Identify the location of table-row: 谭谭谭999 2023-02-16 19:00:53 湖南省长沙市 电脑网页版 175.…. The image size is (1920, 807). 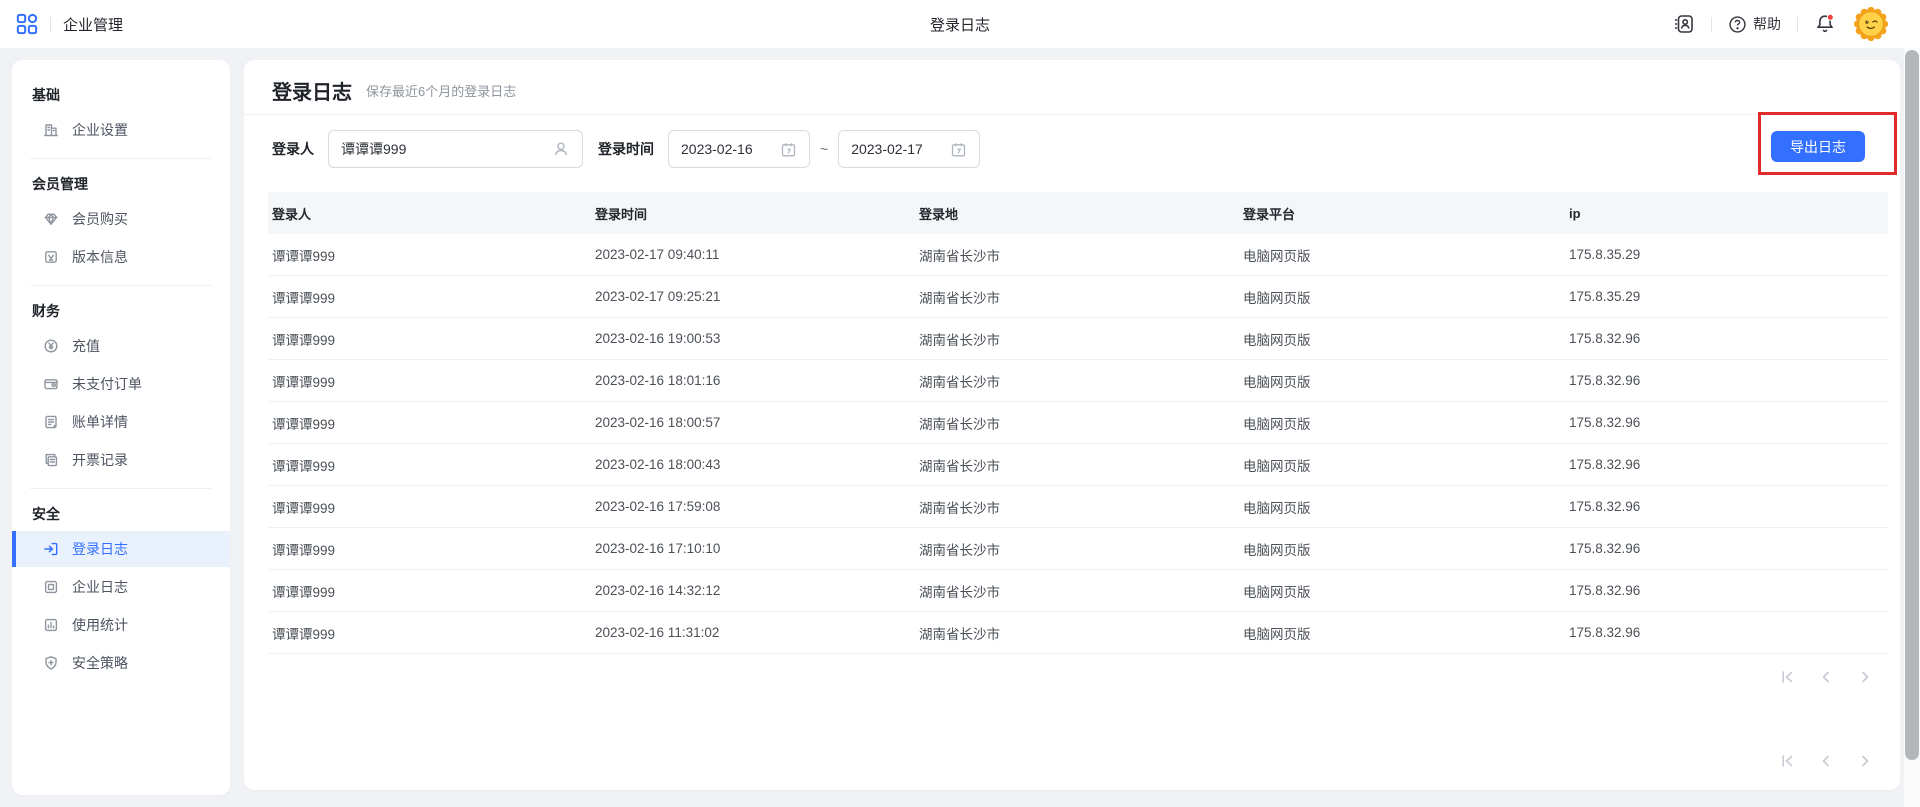
(1078, 339).